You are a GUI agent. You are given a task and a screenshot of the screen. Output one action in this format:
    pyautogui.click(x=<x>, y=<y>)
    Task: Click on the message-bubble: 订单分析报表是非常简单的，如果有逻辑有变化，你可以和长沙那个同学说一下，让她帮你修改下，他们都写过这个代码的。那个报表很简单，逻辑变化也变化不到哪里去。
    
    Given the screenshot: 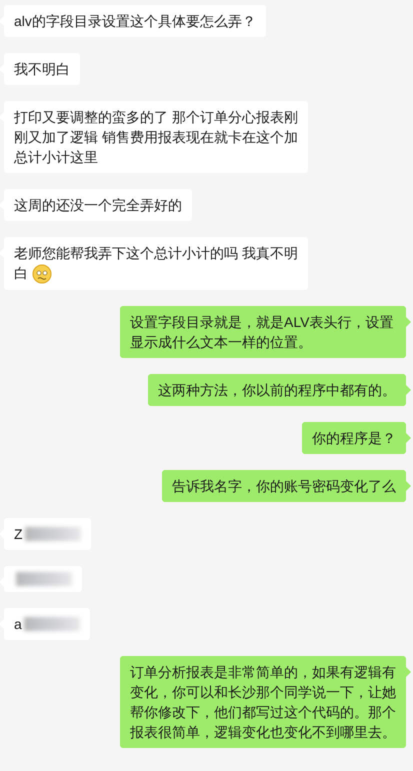 What is the action you would take?
    pyautogui.click(x=263, y=702)
    